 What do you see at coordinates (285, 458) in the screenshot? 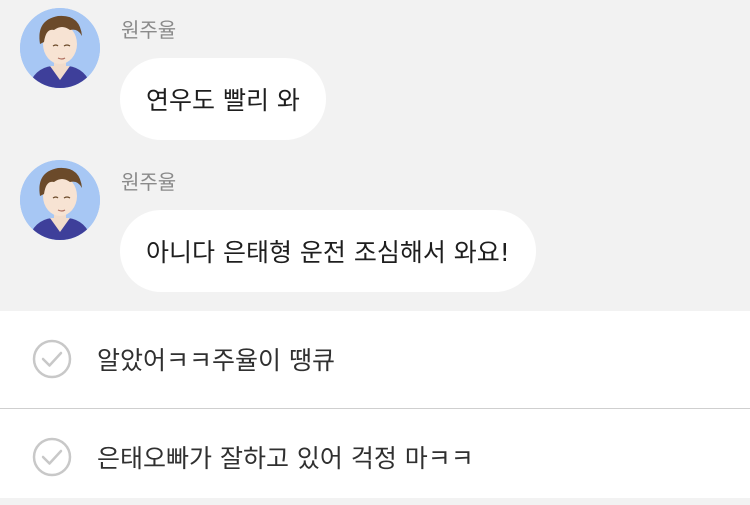
I see `reply-choice-label: 은태오빠가 잘하고 있어 걱정 마ㅋㅋ` at bounding box center [285, 458].